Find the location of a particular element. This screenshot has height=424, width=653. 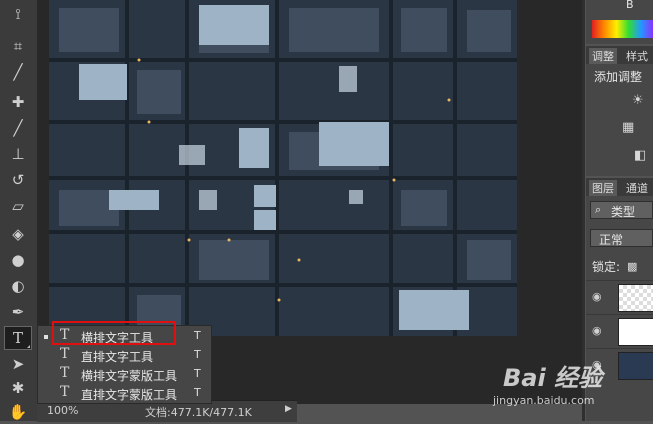

pen-tool-icon: ✒ is located at coordinates (18, 312).